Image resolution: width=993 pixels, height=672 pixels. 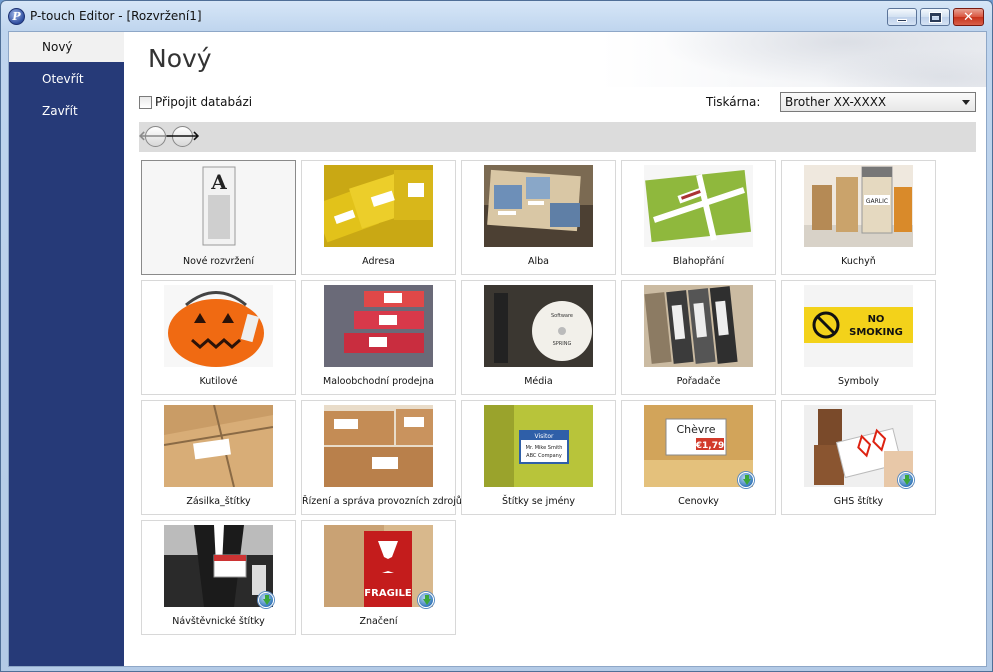 I want to click on svg-text: FRAGILE, so click(x=388, y=593).